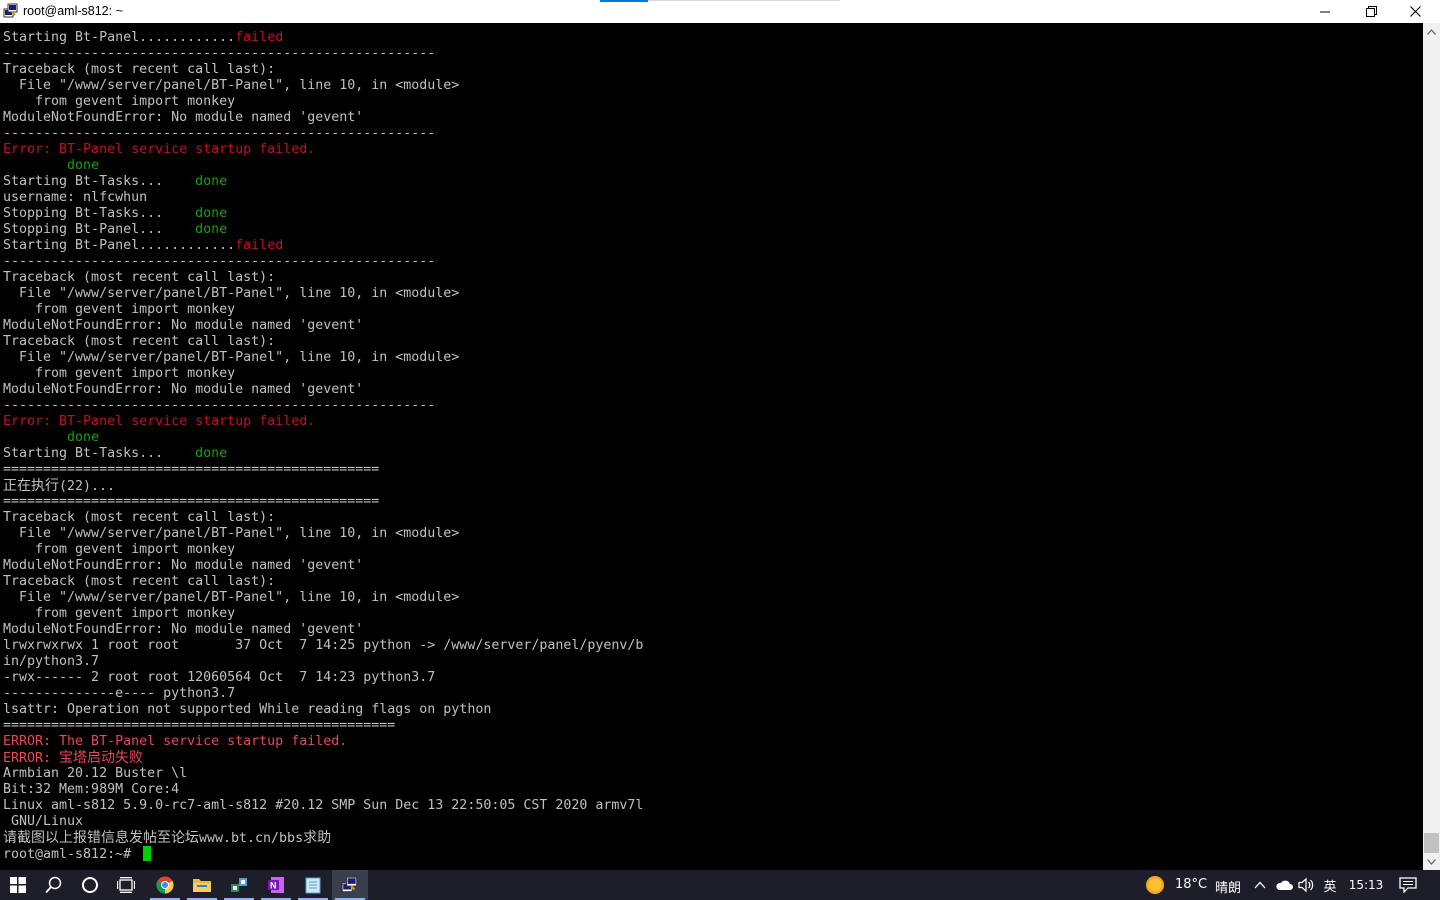  Describe the element at coordinates (323, 822) in the screenshot. I see `terminal-line: GNU/Linux` at that location.